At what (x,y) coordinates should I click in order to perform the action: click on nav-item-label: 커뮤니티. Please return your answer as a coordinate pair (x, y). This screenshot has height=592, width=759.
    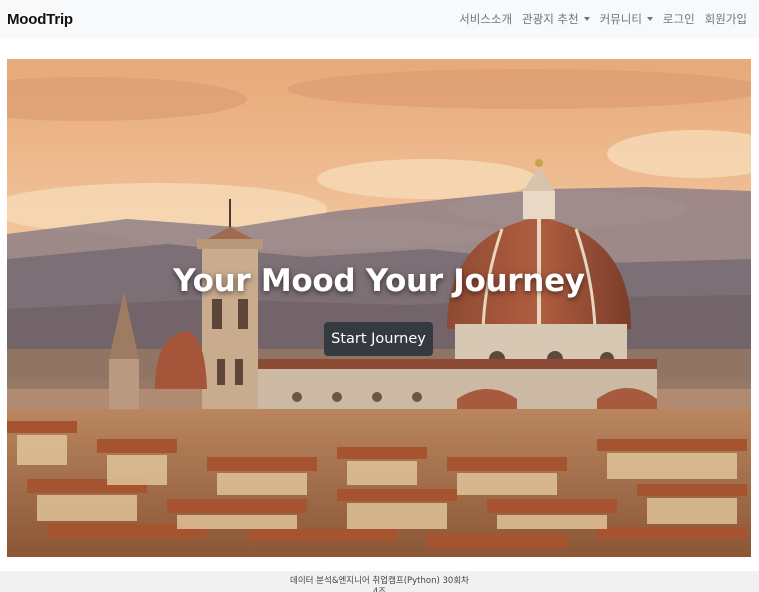
    Looking at the image, I should click on (620, 19).